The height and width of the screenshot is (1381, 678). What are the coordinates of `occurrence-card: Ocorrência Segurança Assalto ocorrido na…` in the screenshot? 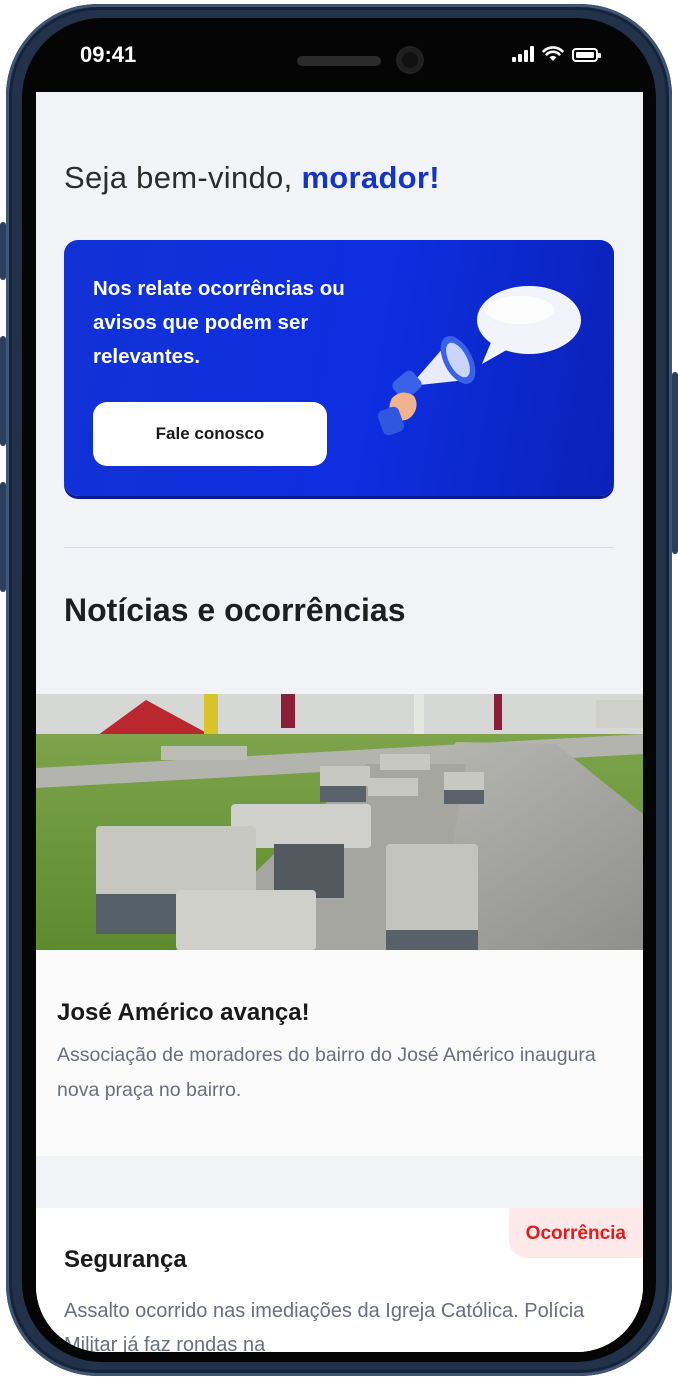 It's located at (339, 1280).